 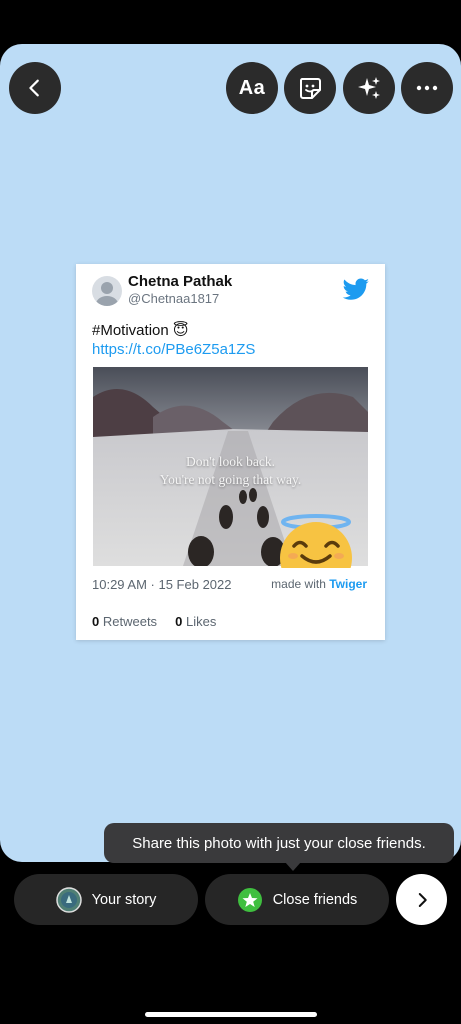 I want to click on likes-label: Likes, so click(x=201, y=621).